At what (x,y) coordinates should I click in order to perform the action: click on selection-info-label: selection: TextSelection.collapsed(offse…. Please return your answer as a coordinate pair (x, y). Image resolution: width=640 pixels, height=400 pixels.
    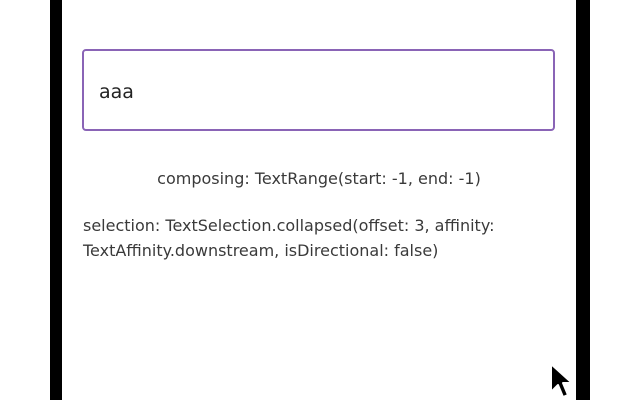
    Looking at the image, I should click on (289, 238).